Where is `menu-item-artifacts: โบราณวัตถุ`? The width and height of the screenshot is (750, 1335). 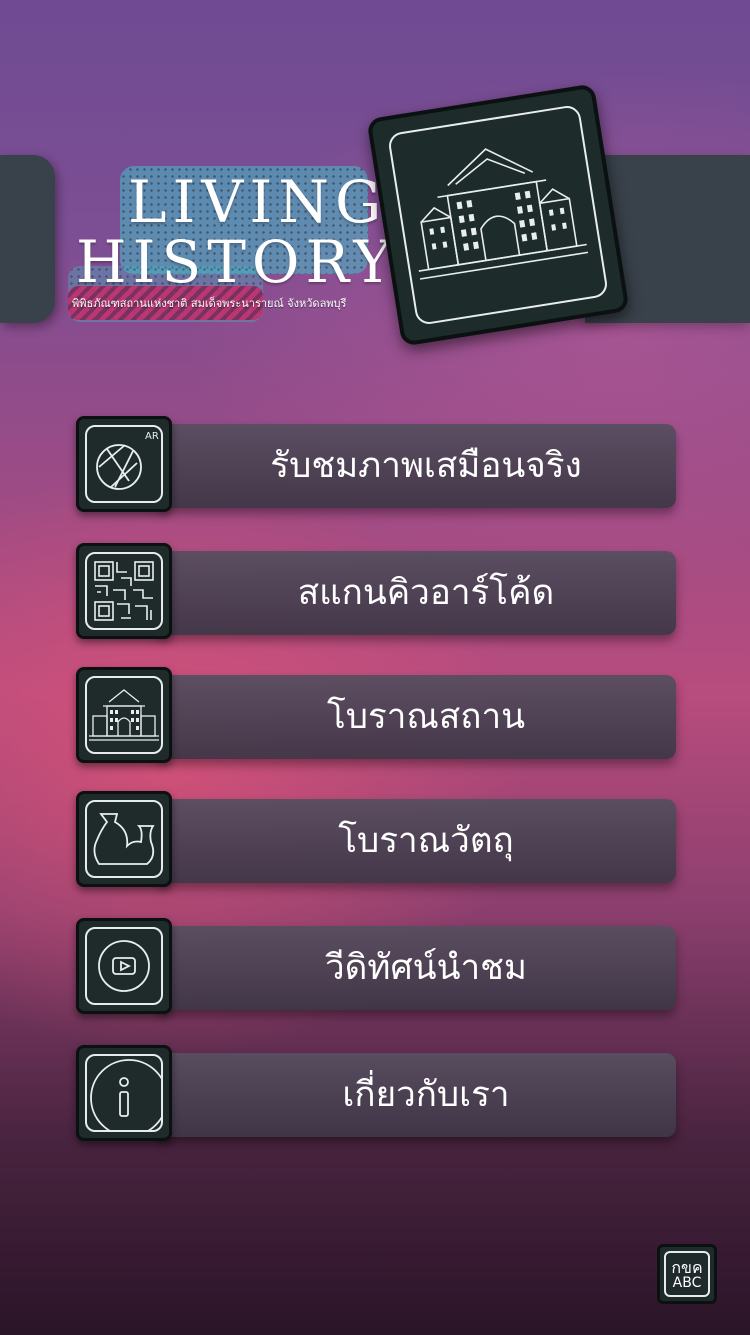
menu-item-artifacts: โบราณวัตถุ is located at coordinates (376, 841).